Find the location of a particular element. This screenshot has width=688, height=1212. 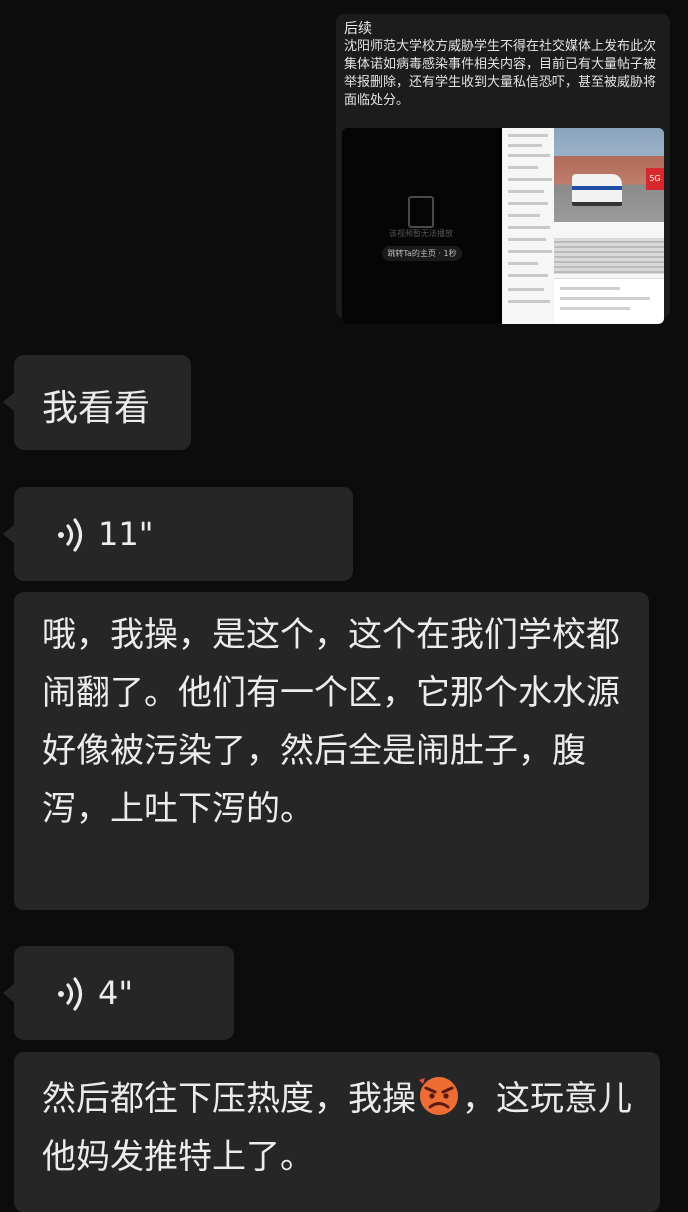

post-title: 后续 is located at coordinates (358, 29).